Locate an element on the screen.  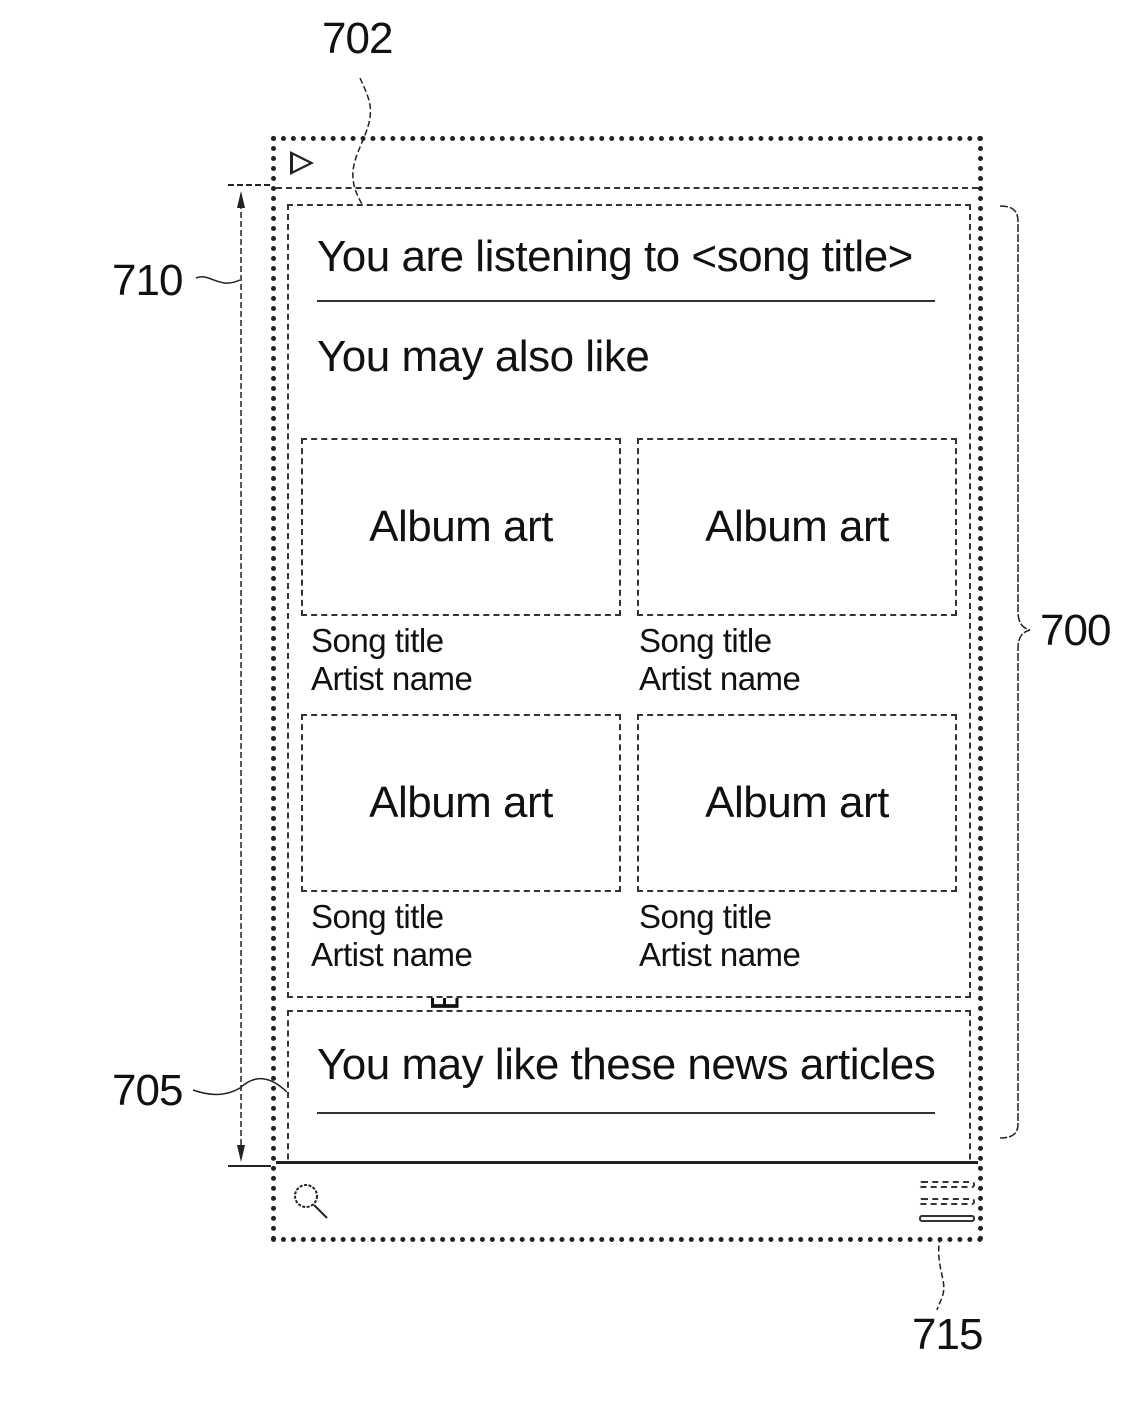
play-icon is located at coordinates (302, 163).